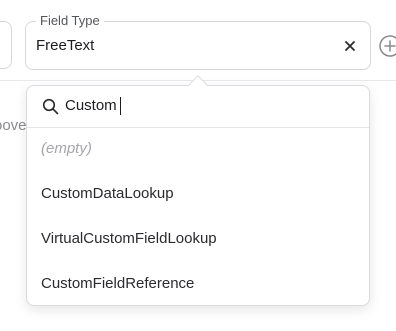 This screenshot has width=396, height=331. I want to click on clear-button, so click(350, 46).